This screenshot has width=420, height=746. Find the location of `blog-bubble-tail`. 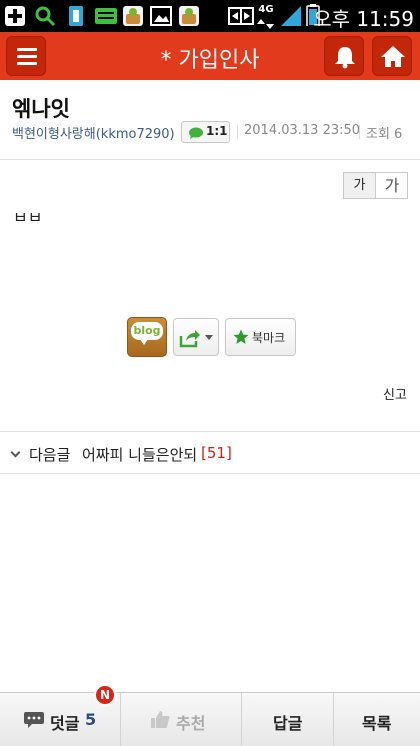

blog-bubble-tail is located at coordinates (144, 342).